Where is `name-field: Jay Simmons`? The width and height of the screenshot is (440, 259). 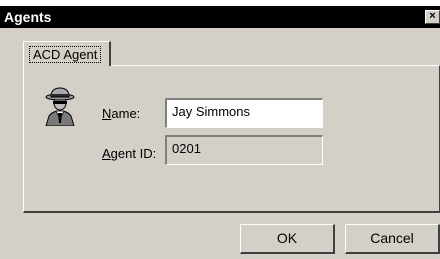 name-field: Jay Simmons is located at coordinates (244, 113).